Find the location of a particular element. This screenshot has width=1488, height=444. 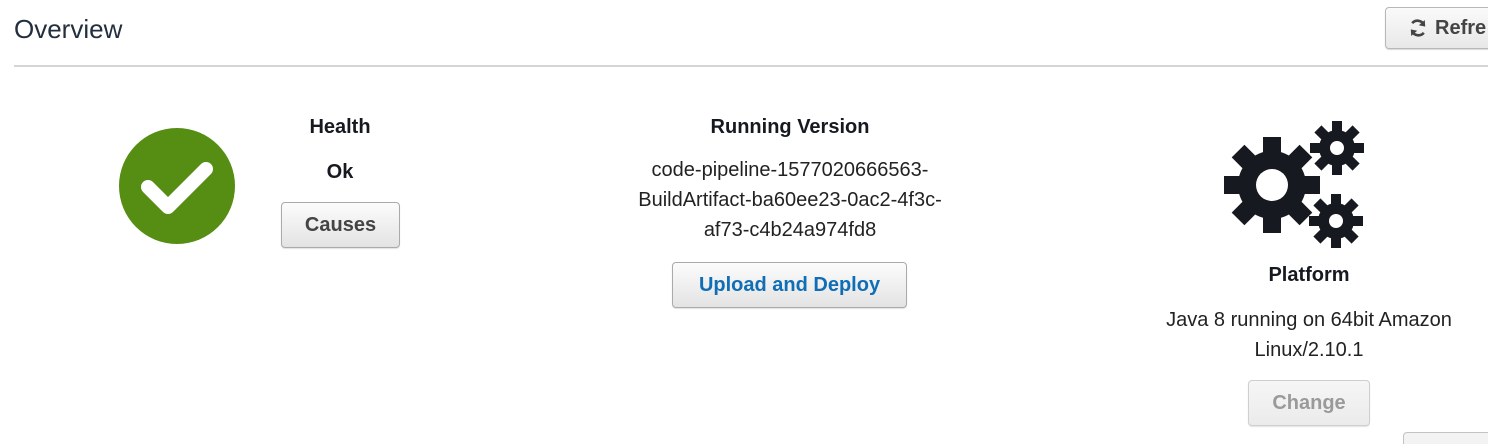

health-status: Ok is located at coordinates (340, 172).